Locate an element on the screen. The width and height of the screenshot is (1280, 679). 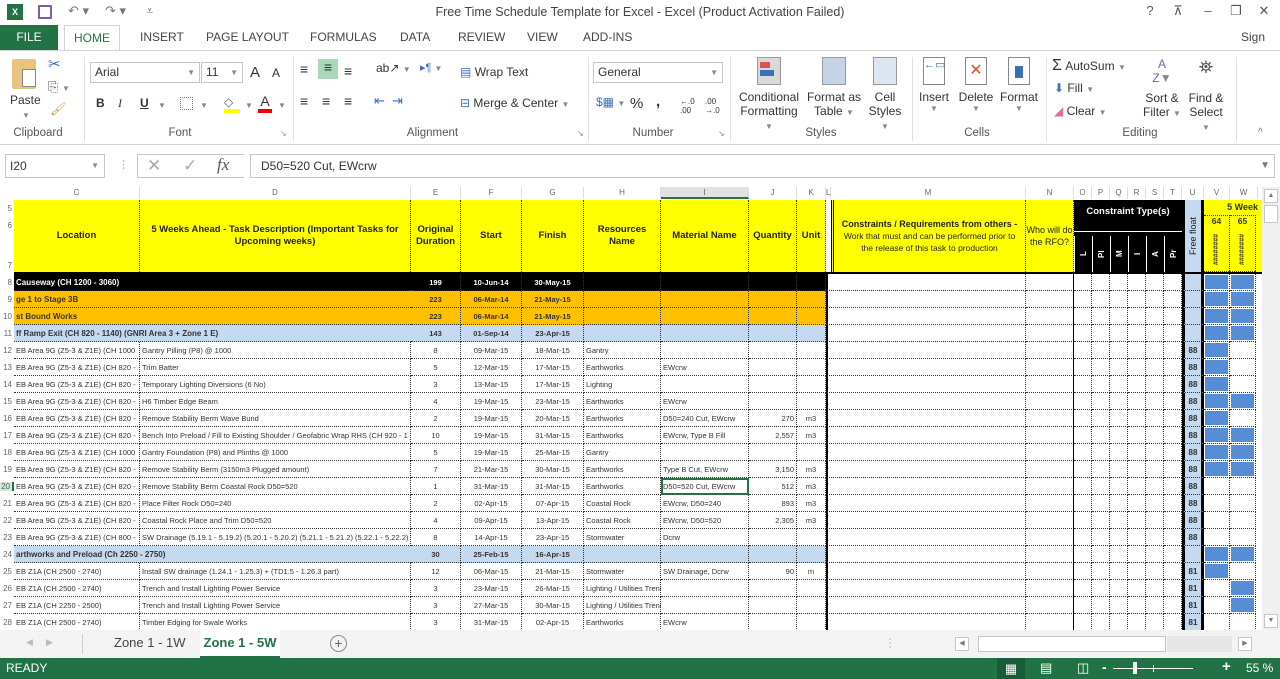
scroll-right-icon: ▶ is located at coordinates (1245, 644).